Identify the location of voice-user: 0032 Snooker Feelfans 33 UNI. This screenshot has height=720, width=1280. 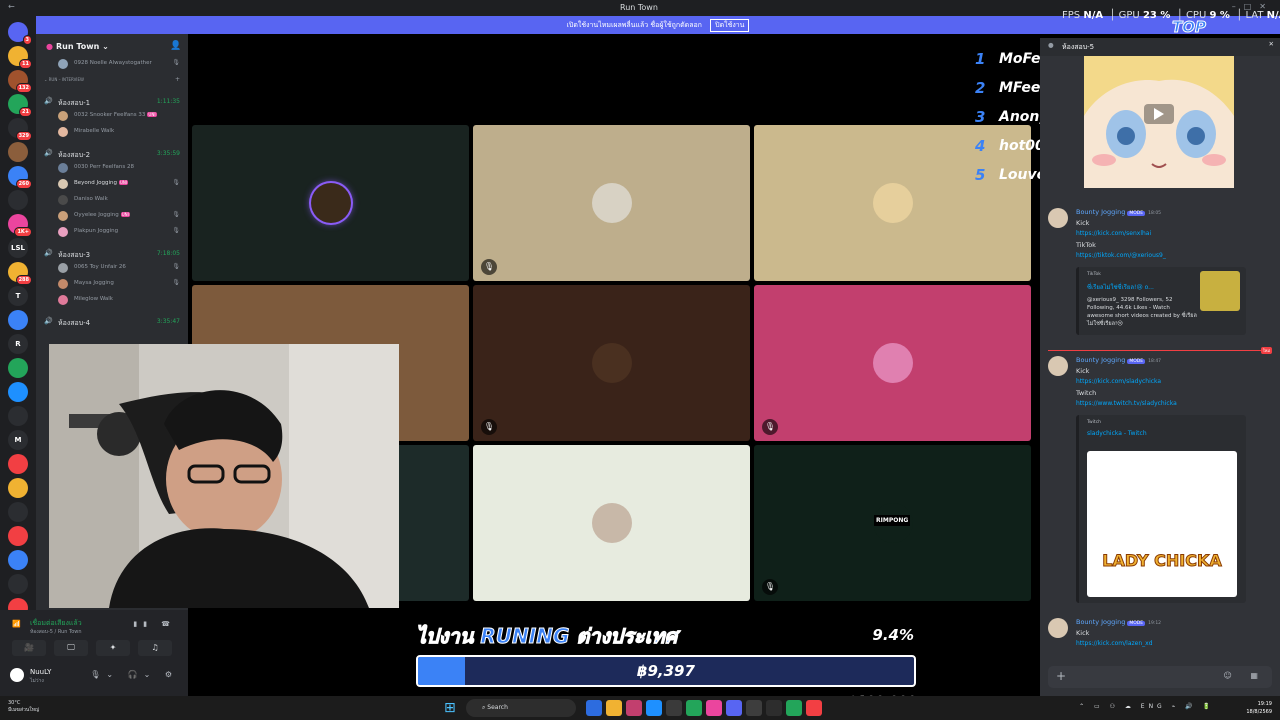
(112, 116).